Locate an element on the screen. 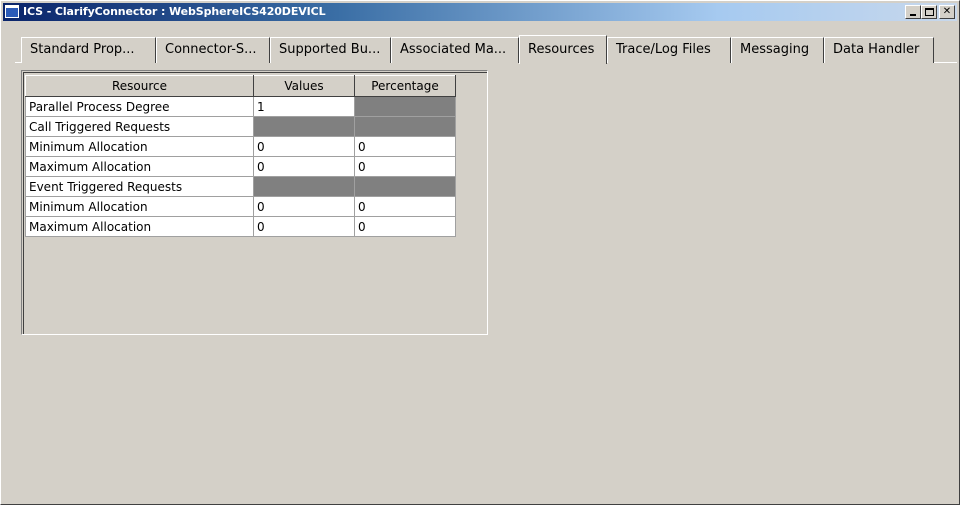 Image resolution: width=960 pixels, height=505 pixels. minimize-button is located at coordinates (913, 12).